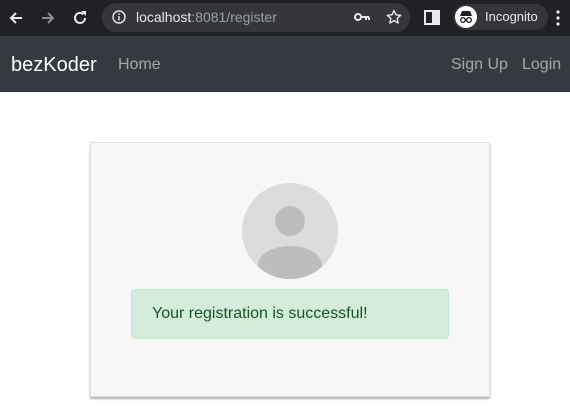 The image size is (570, 420). I want to click on reload-button, so click(80, 18).